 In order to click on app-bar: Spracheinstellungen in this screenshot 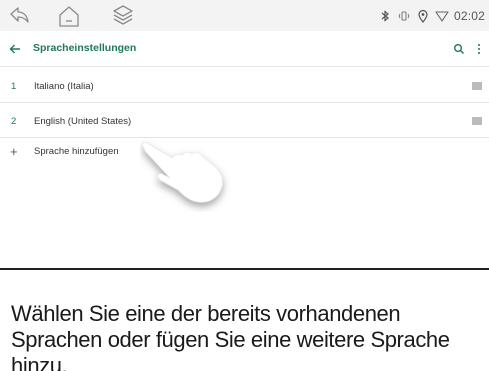, I will do `click(244, 49)`.